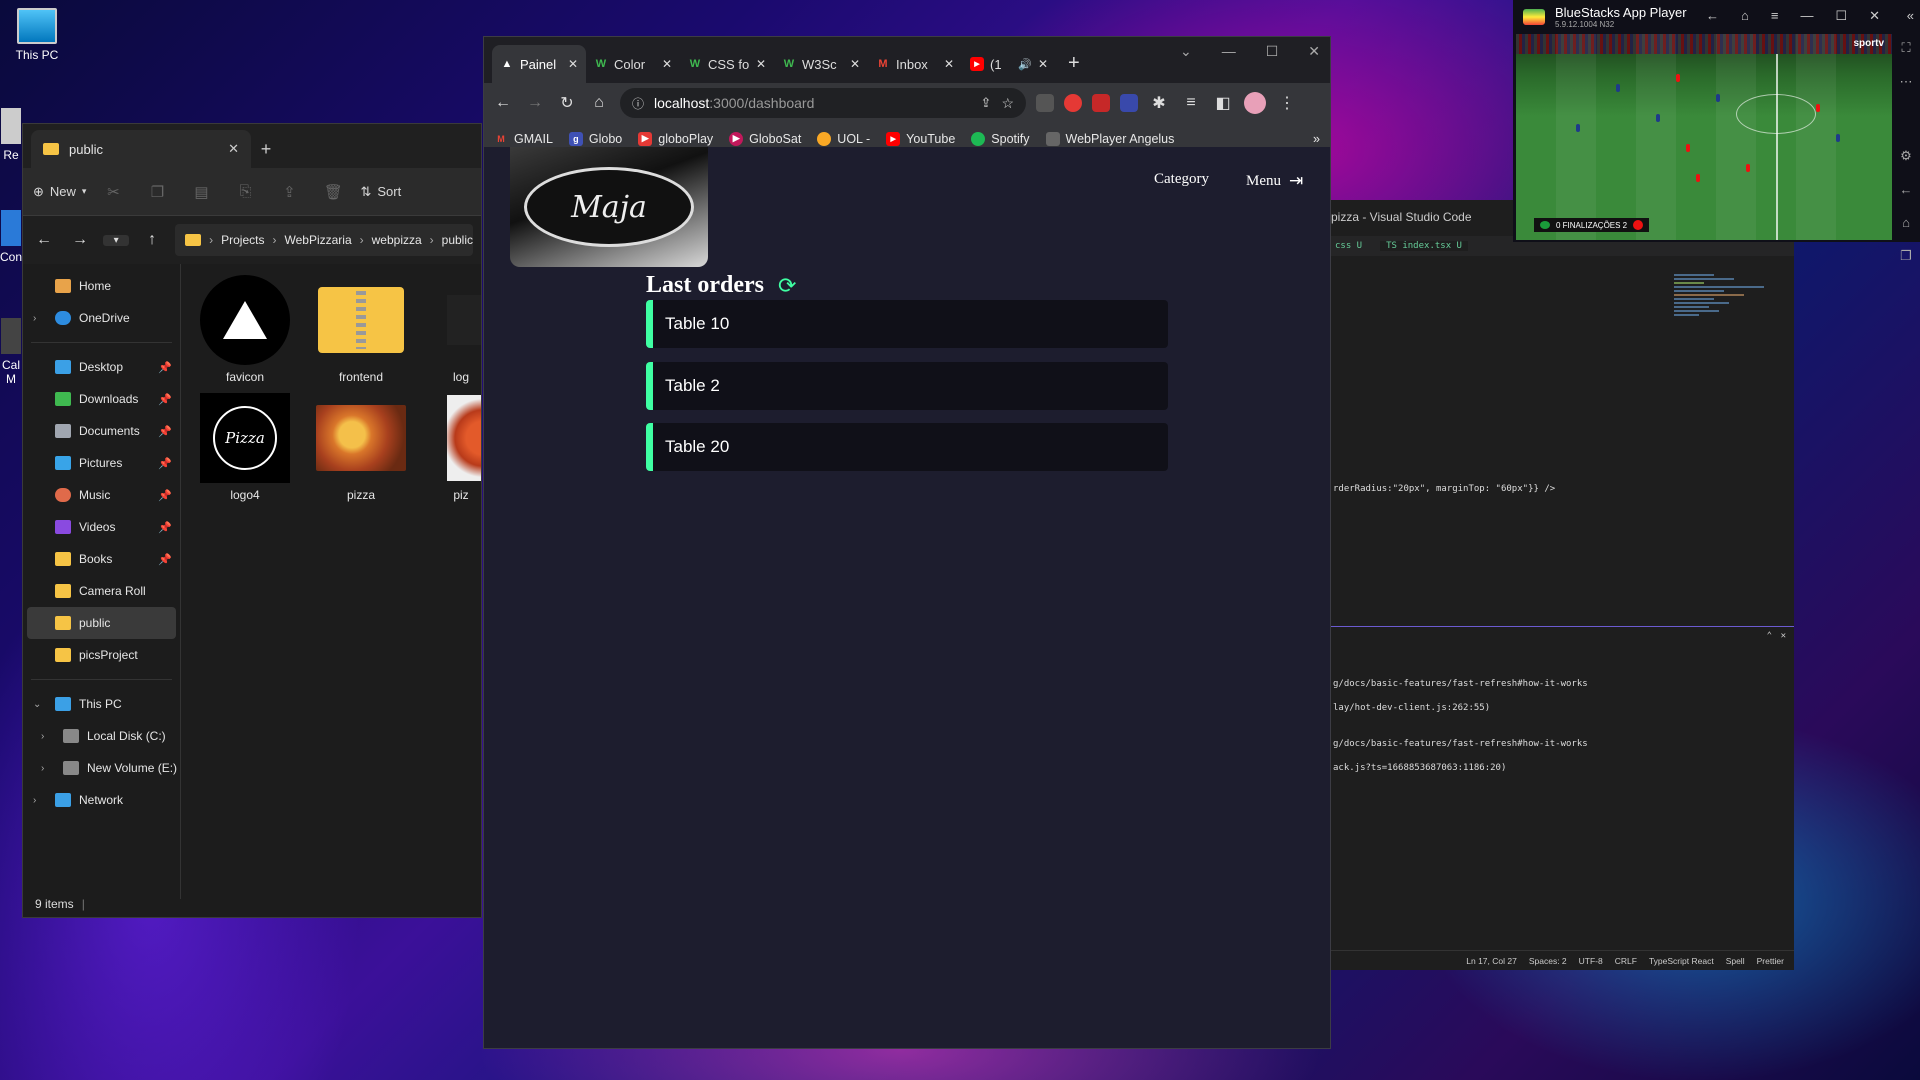  Describe the element at coordinates (11, 352) in the screenshot. I see `desktop-icon-calc: Cal M` at that location.